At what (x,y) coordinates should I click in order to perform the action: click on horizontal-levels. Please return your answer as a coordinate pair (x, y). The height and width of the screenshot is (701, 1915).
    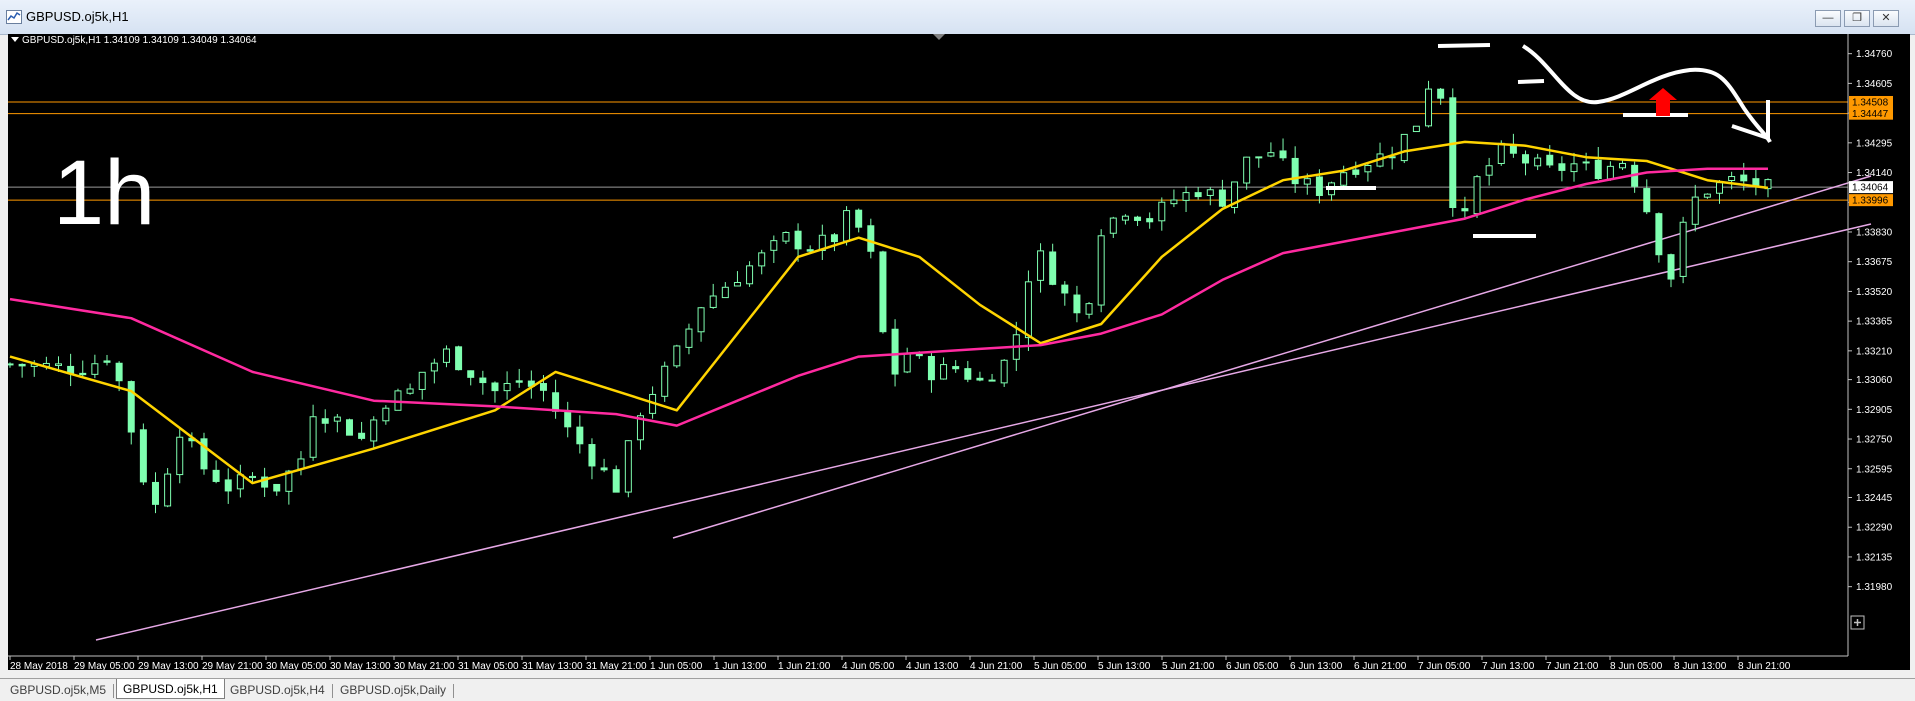
    Looking at the image, I should click on (928, 151).